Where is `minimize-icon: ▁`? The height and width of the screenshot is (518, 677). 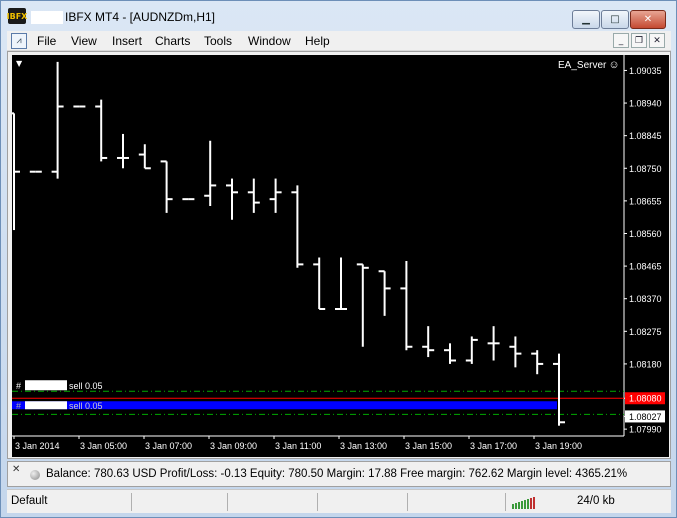 minimize-icon: ▁ is located at coordinates (586, 19).